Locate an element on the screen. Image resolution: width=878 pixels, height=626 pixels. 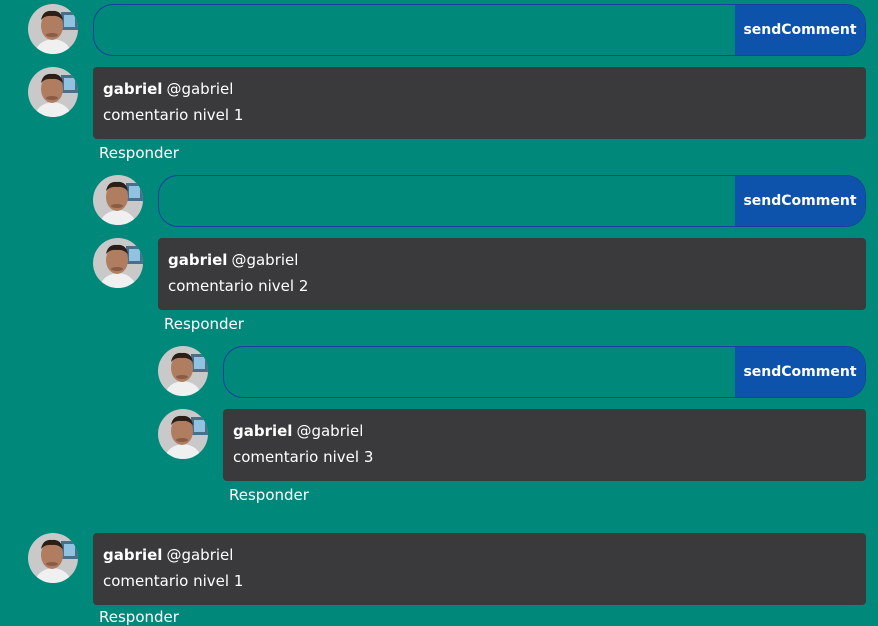
comment-box: gabriel @gabriel comentario nivel 3 is located at coordinates (544, 445).